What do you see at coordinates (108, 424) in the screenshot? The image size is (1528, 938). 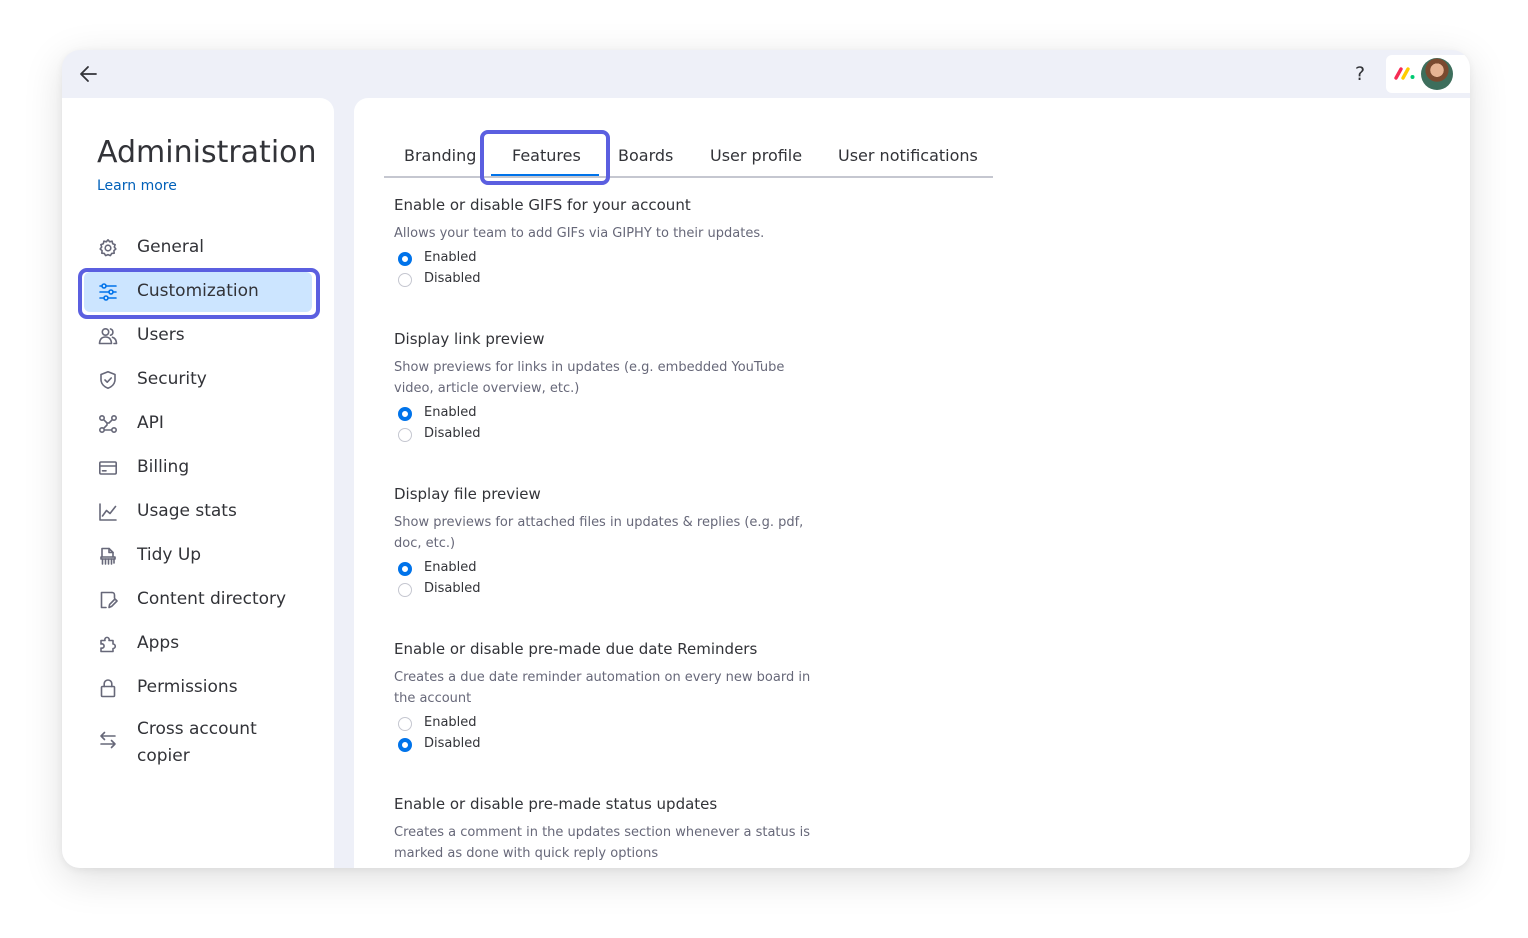 I see `api-icon` at bounding box center [108, 424].